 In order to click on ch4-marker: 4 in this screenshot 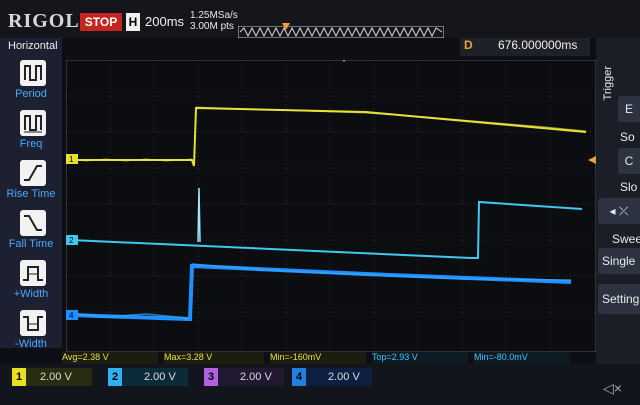, I will do `click(72, 315)`.